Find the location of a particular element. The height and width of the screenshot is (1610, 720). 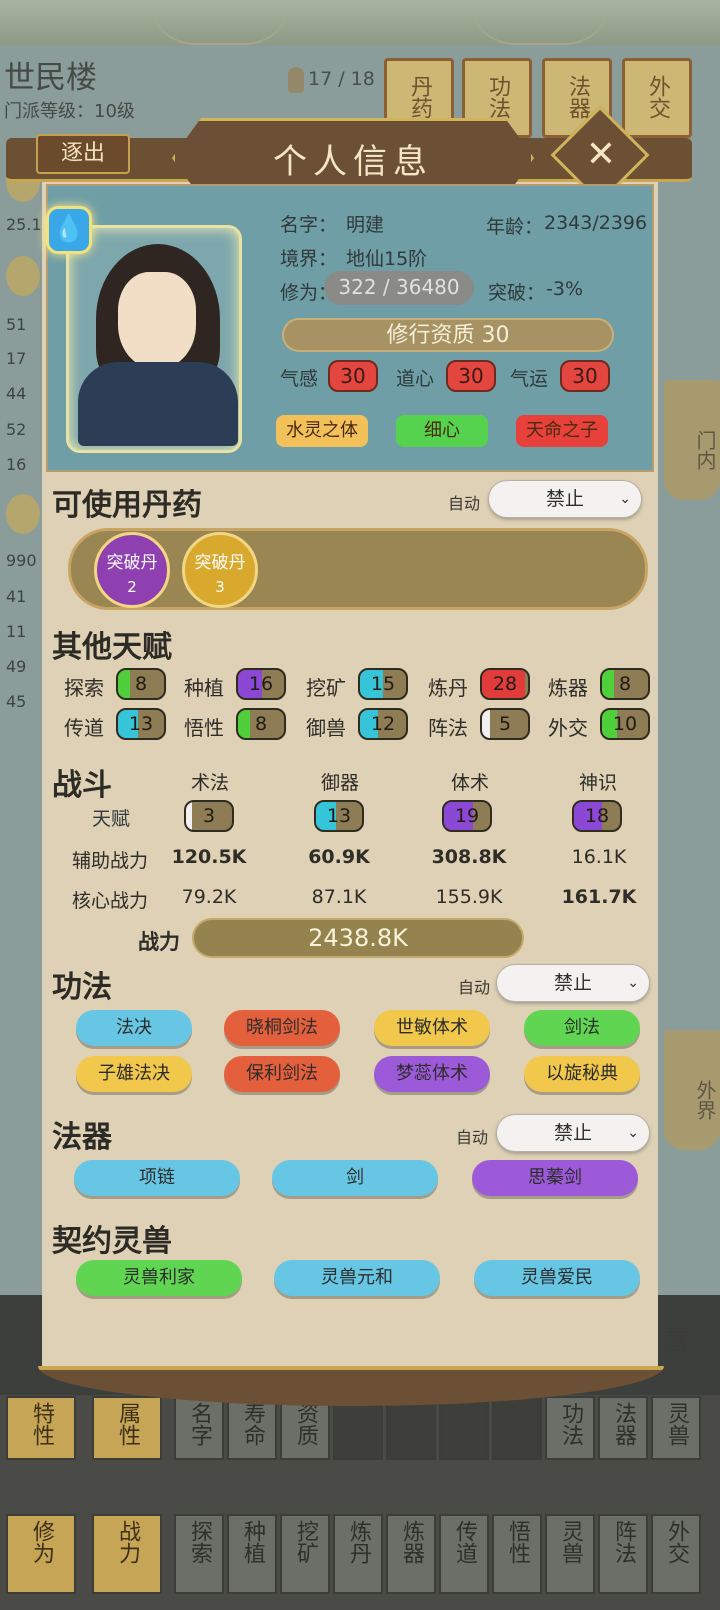

water-drop-icon: 💧 is located at coordinates (69, 230).